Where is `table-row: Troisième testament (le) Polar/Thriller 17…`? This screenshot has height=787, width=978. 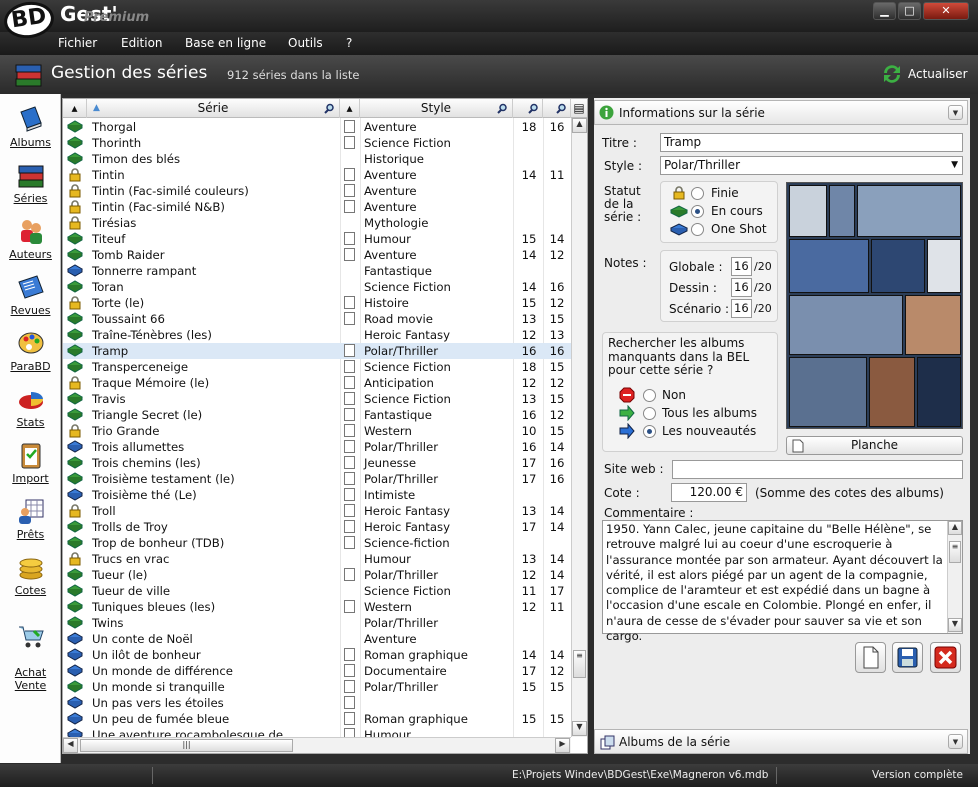
table-row: Troisième testament (le) Polar/Thriller 17… is located at coordinates (317, 479).